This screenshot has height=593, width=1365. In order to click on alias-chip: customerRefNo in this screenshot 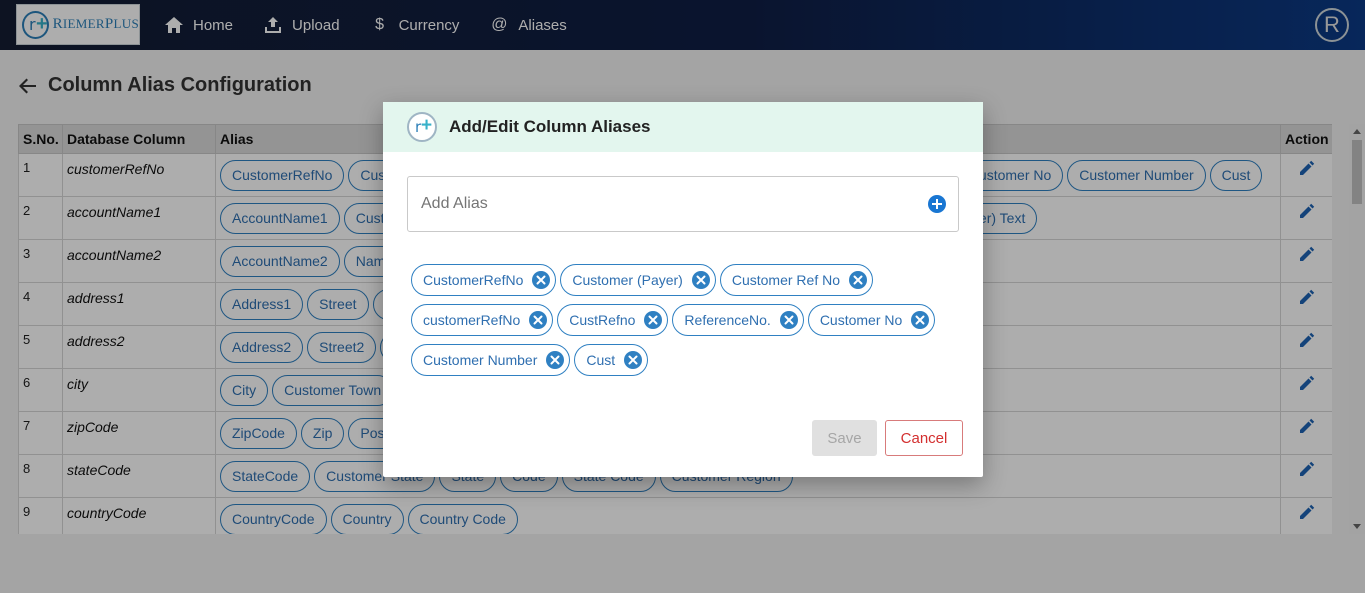, I will do `click(482, 320)`.